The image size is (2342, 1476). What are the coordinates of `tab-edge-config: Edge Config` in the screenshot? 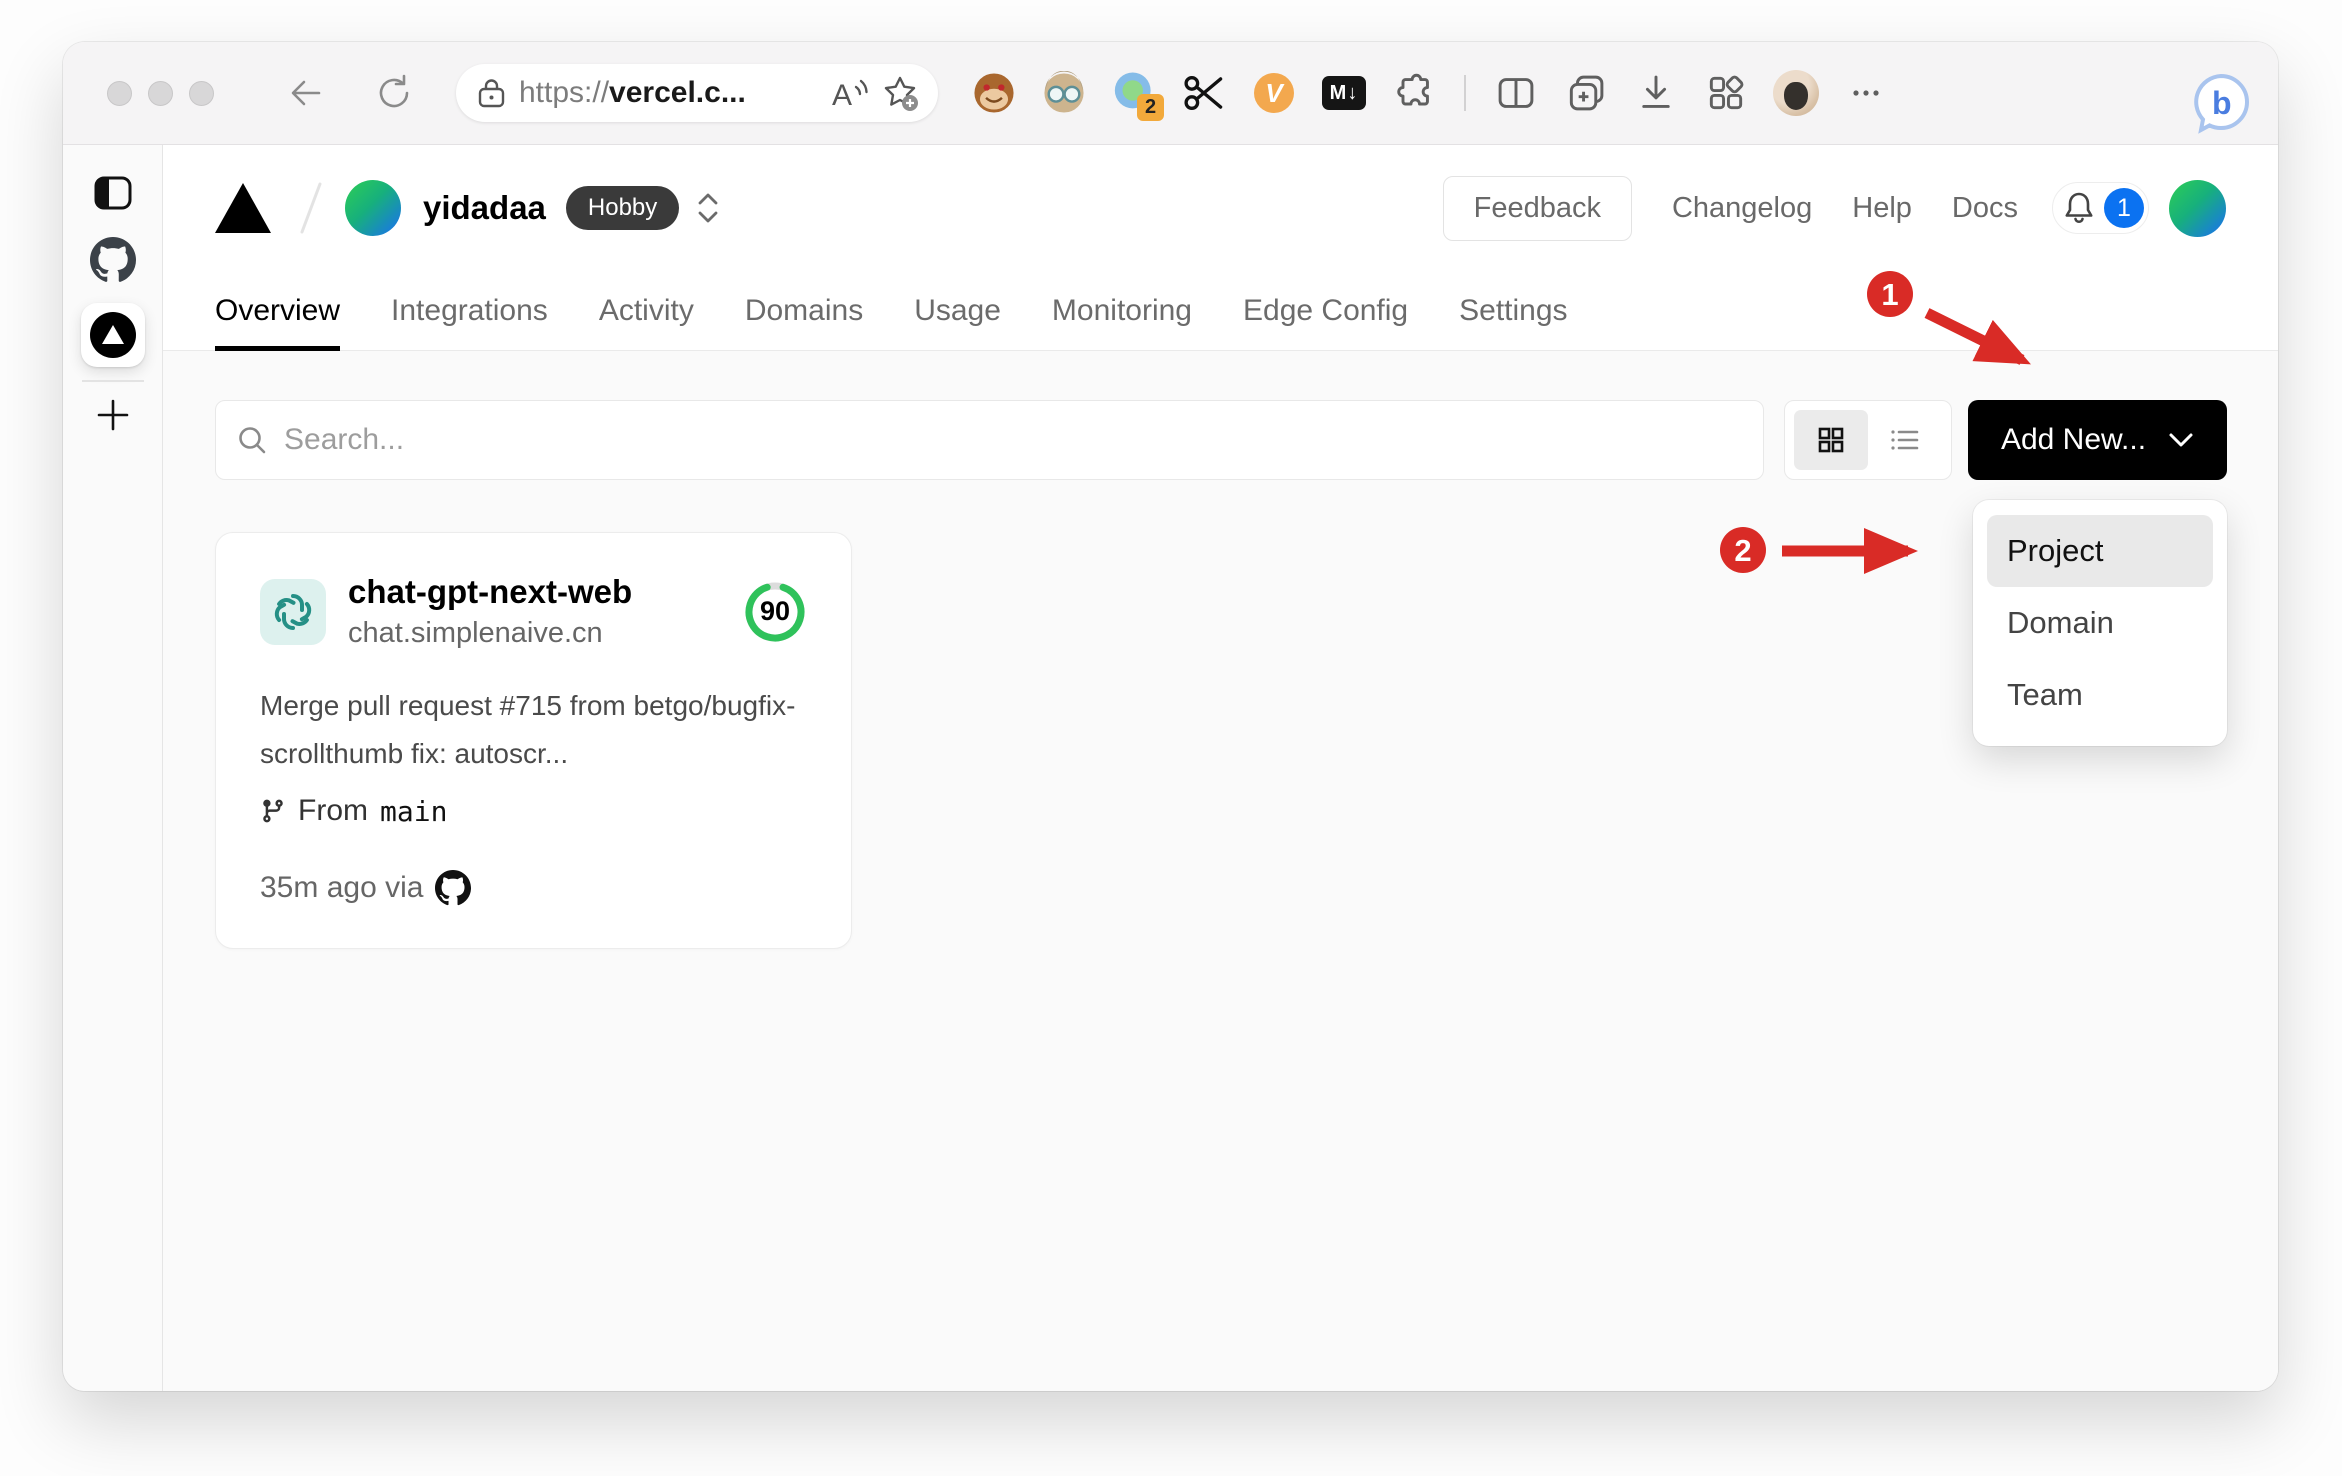 It's located at (1325, 310).